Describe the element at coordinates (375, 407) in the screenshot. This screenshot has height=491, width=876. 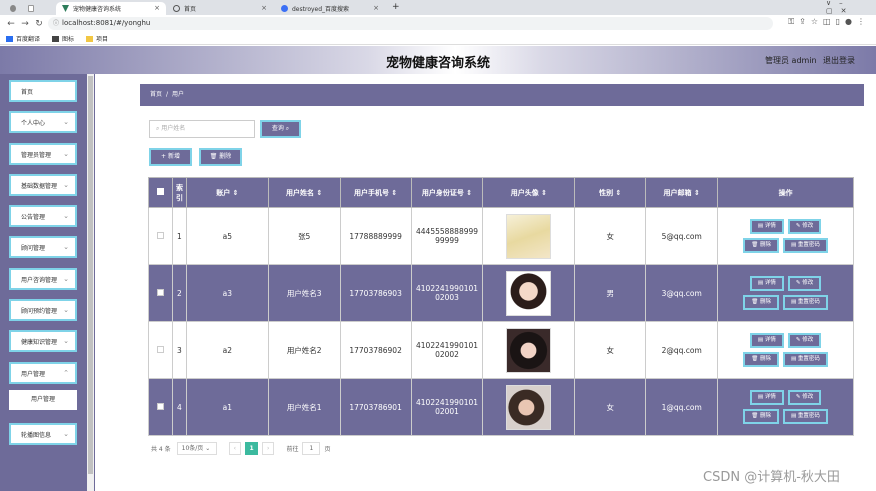
I see `cell-phone: 17703786901` at that location.